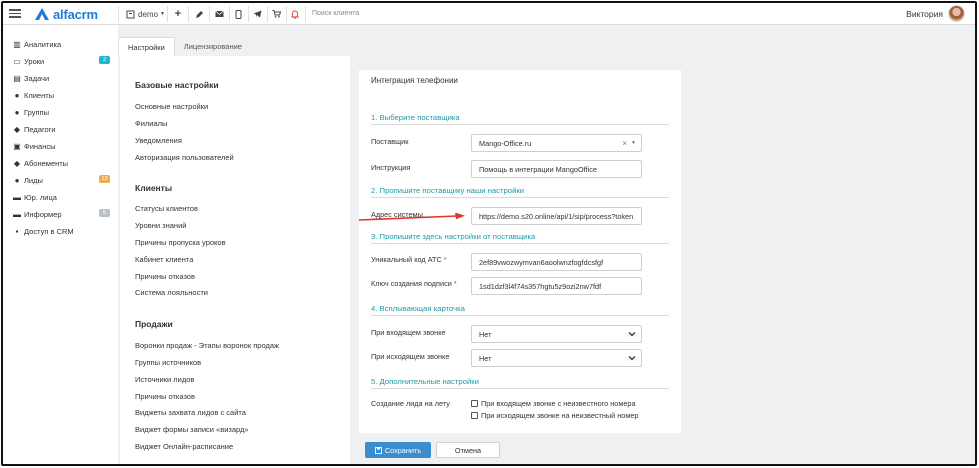 The image size is (979, 468). I want to click on menu-link: Основные настройки, so click(171, 106).